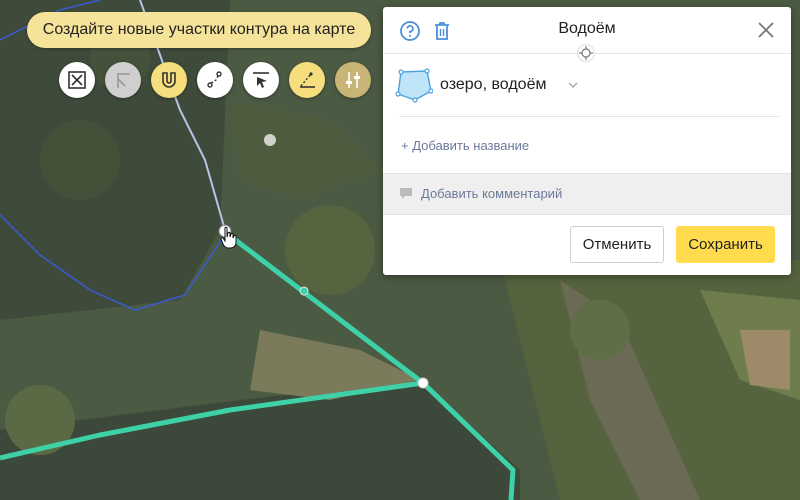  I want to click on object-type-label: озеро, водоём, so click(493, 84).